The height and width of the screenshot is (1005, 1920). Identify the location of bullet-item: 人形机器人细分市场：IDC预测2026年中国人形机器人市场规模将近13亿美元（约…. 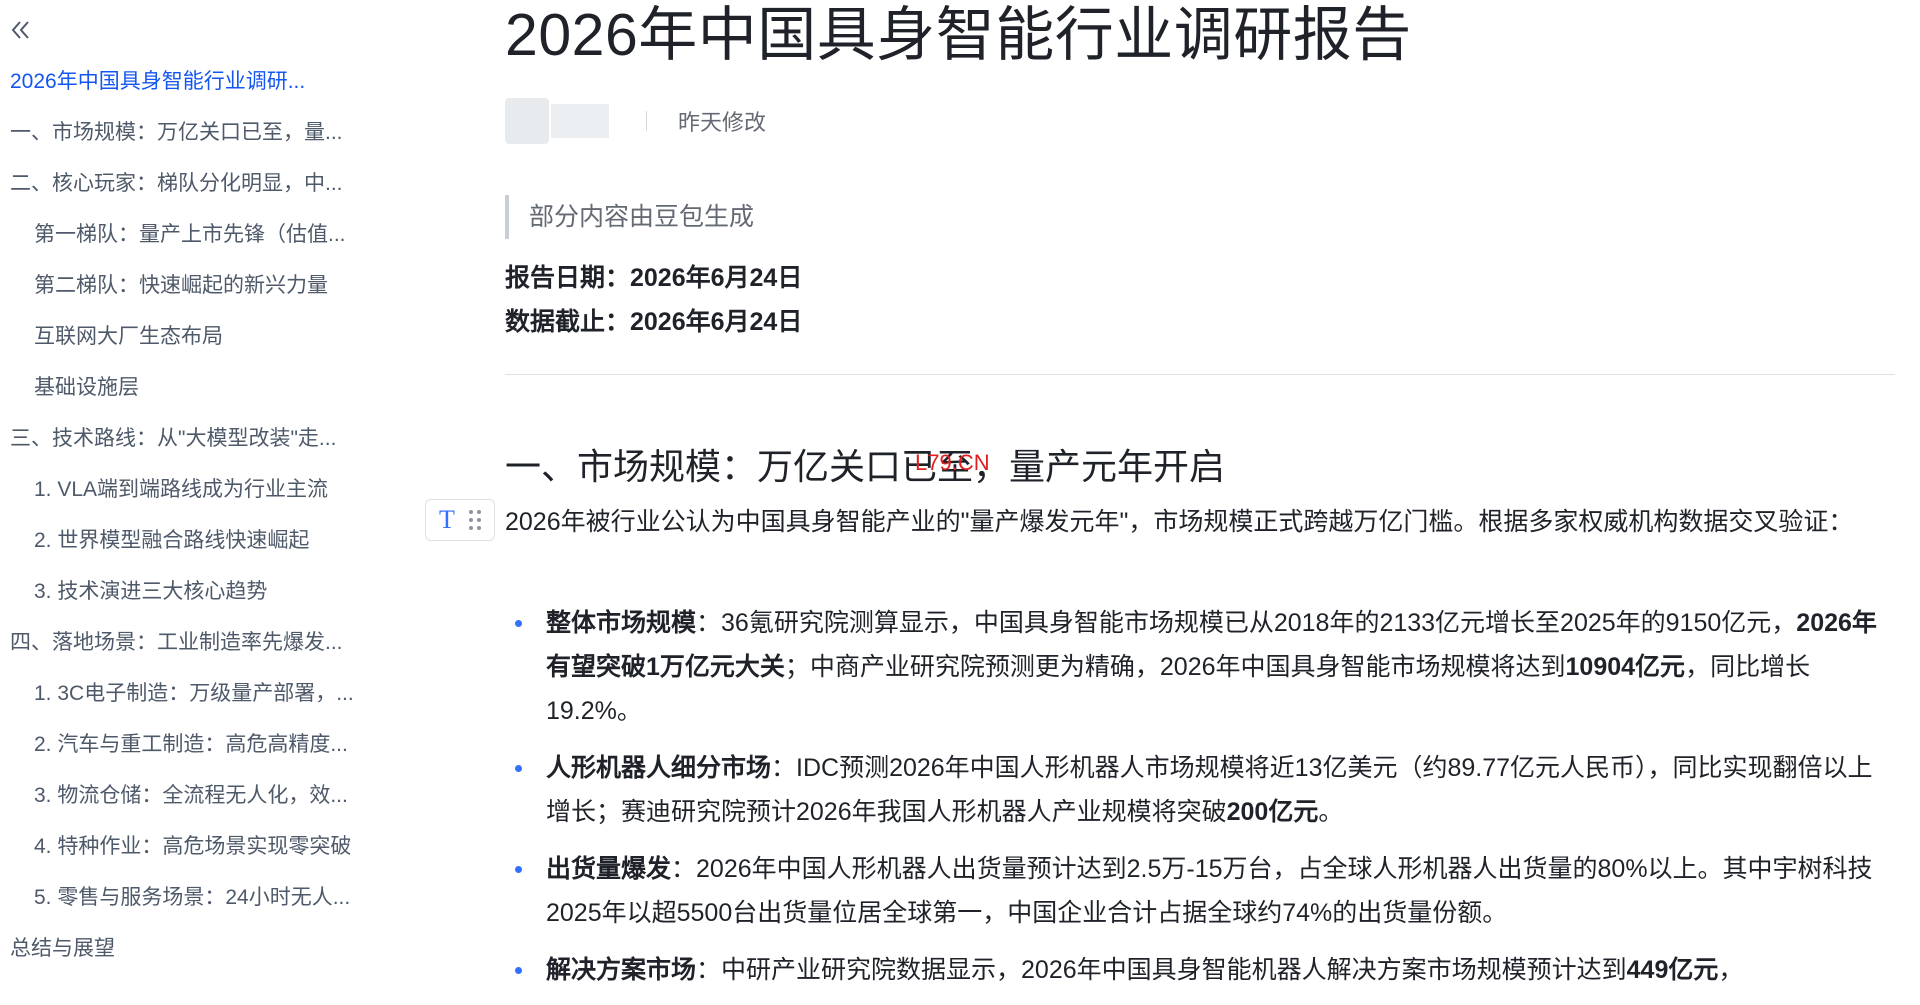
(1200, 790).